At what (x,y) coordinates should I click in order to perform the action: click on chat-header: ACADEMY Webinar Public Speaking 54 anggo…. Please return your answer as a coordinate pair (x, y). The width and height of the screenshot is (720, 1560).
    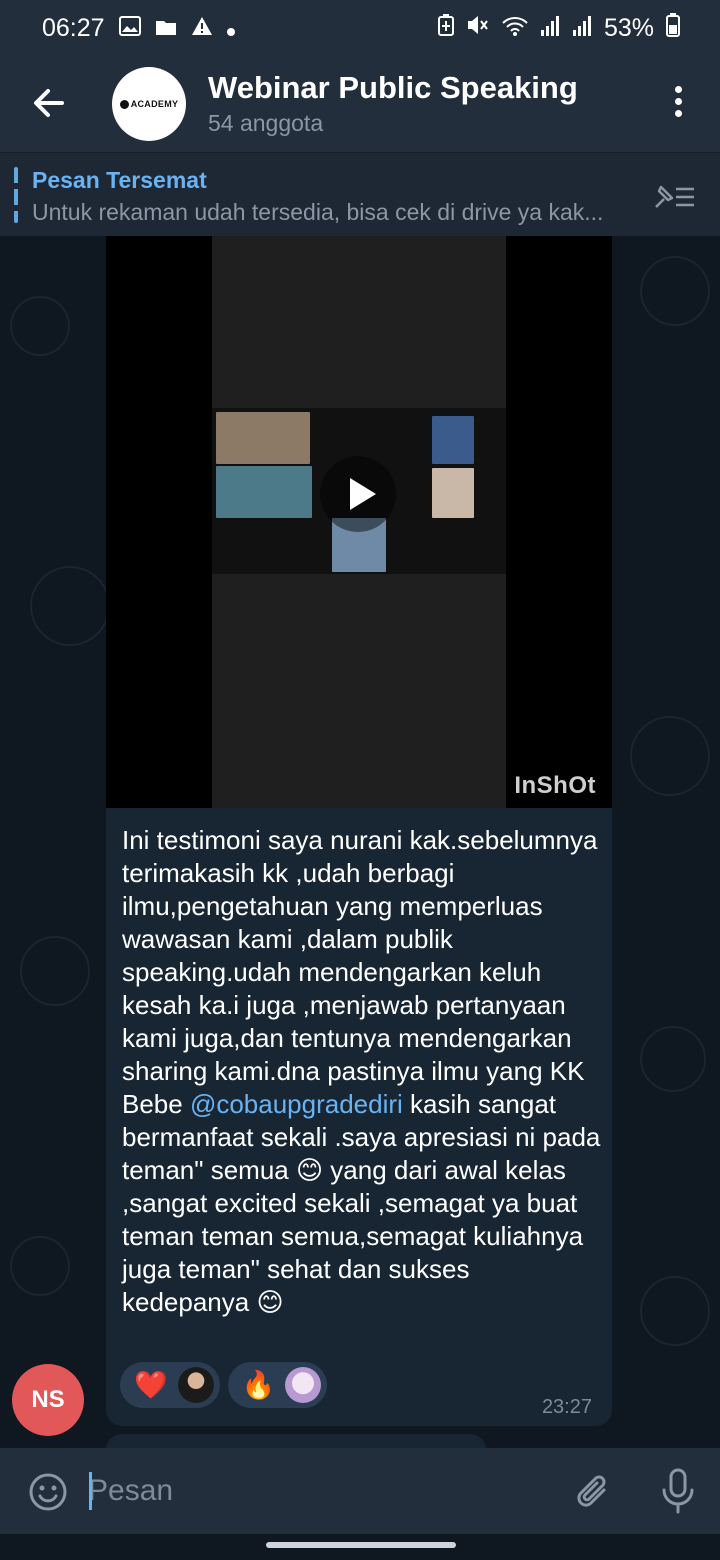
    Looking at the image, I should click on (360, 104).